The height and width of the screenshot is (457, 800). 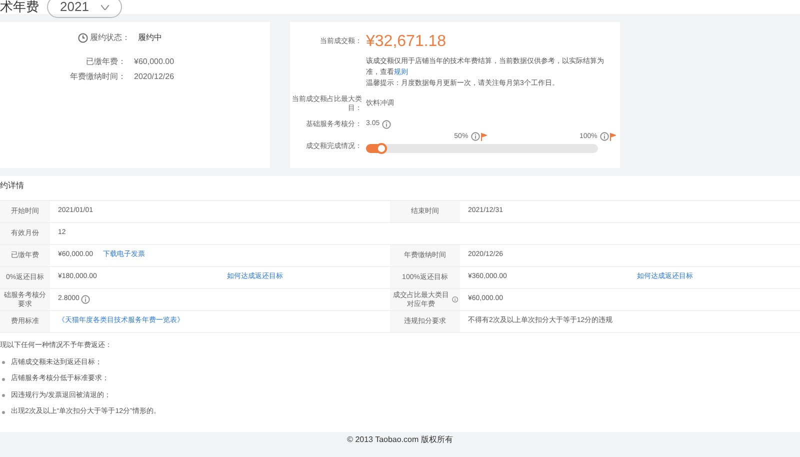 What do you see at coordinates (400, 439) in the screenshot?
I see `footer-text: © 2013 Taobao.com 版权所有` at bounding box center [400, 439].